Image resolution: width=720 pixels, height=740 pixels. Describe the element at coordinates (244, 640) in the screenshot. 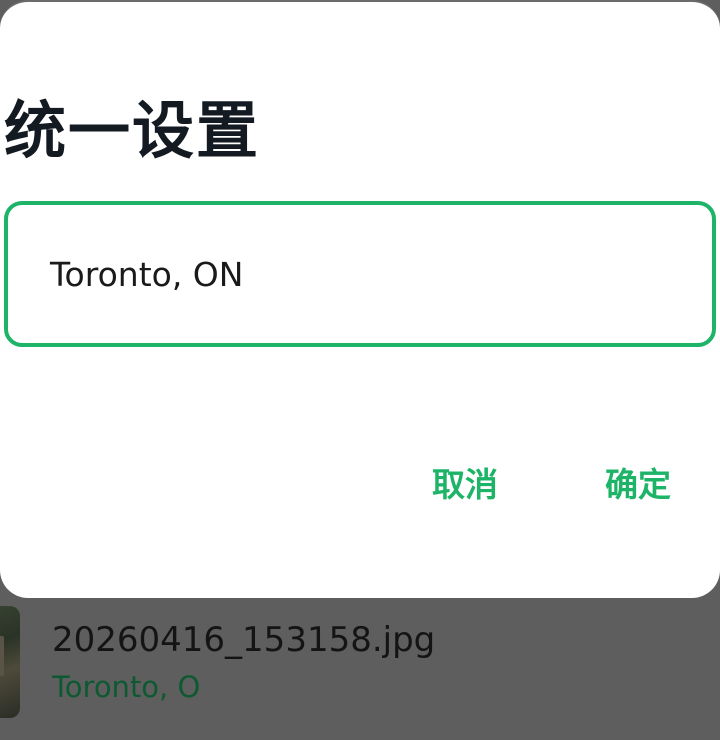

I see `list-item-filename: 20260416_153158.jpg` at that location.